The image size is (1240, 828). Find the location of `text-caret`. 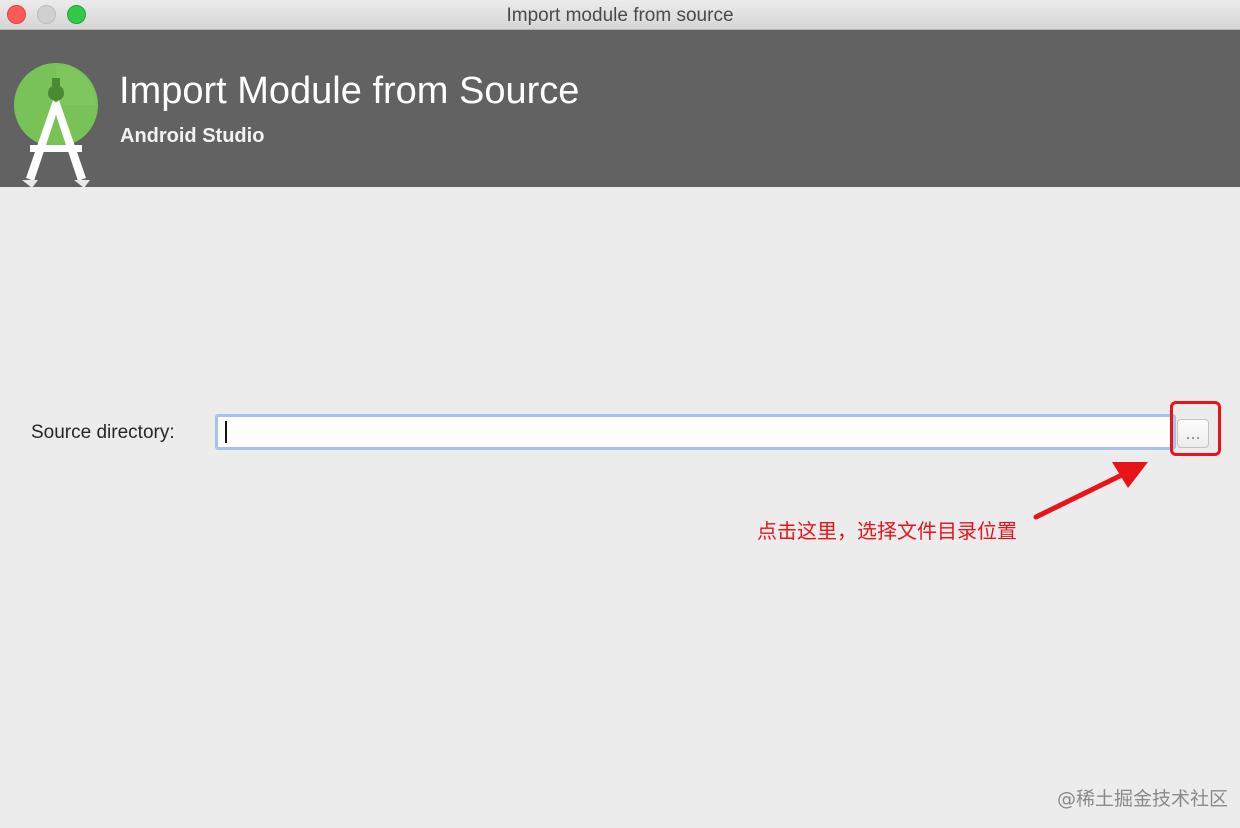

text-caret is located at coordinates (226, 432).